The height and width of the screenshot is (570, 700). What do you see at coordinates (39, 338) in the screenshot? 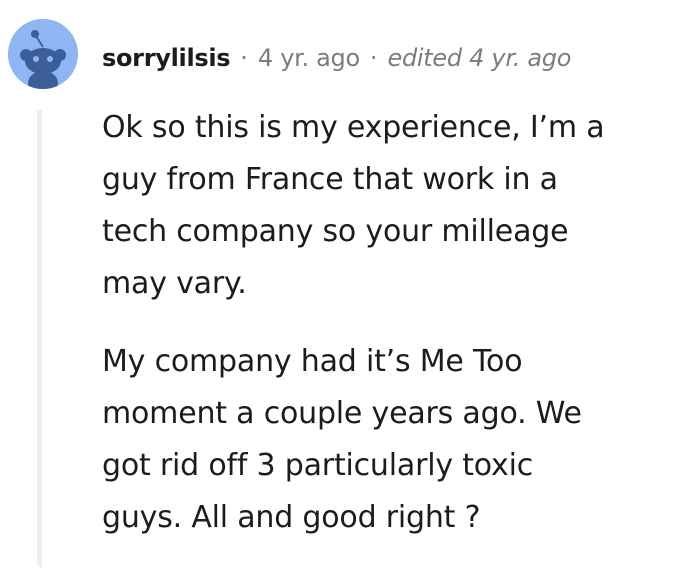
I see `thread-collapse-line` at bounding box center [39, 338].